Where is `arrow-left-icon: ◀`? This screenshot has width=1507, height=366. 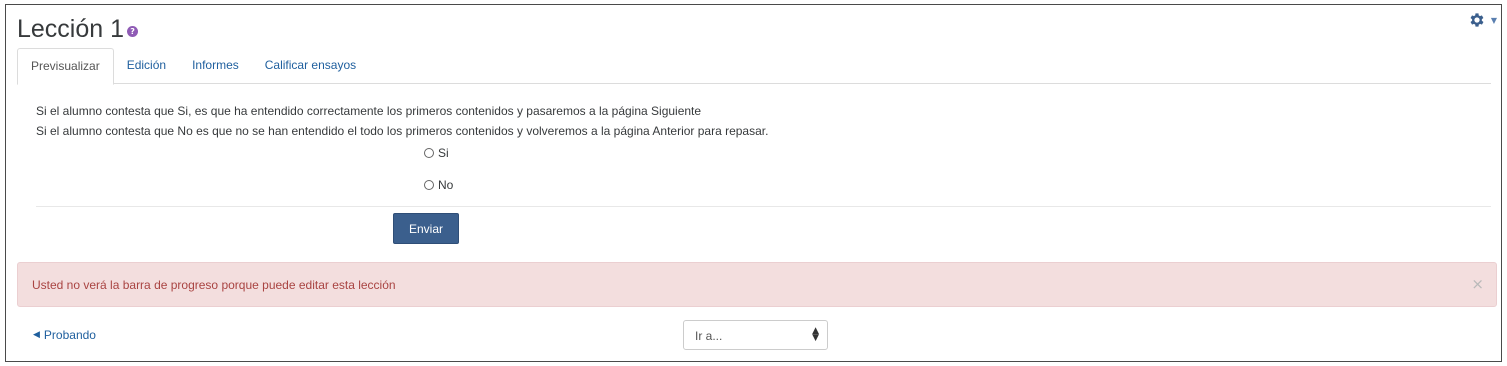 arrow-left-icon: ◀ is located at coordinates (36, 335).